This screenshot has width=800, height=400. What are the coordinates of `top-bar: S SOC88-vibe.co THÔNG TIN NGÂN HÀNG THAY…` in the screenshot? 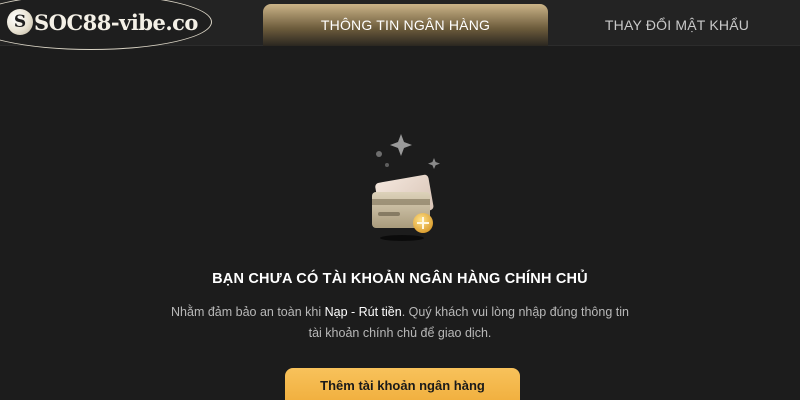 It's located at (400, 25).